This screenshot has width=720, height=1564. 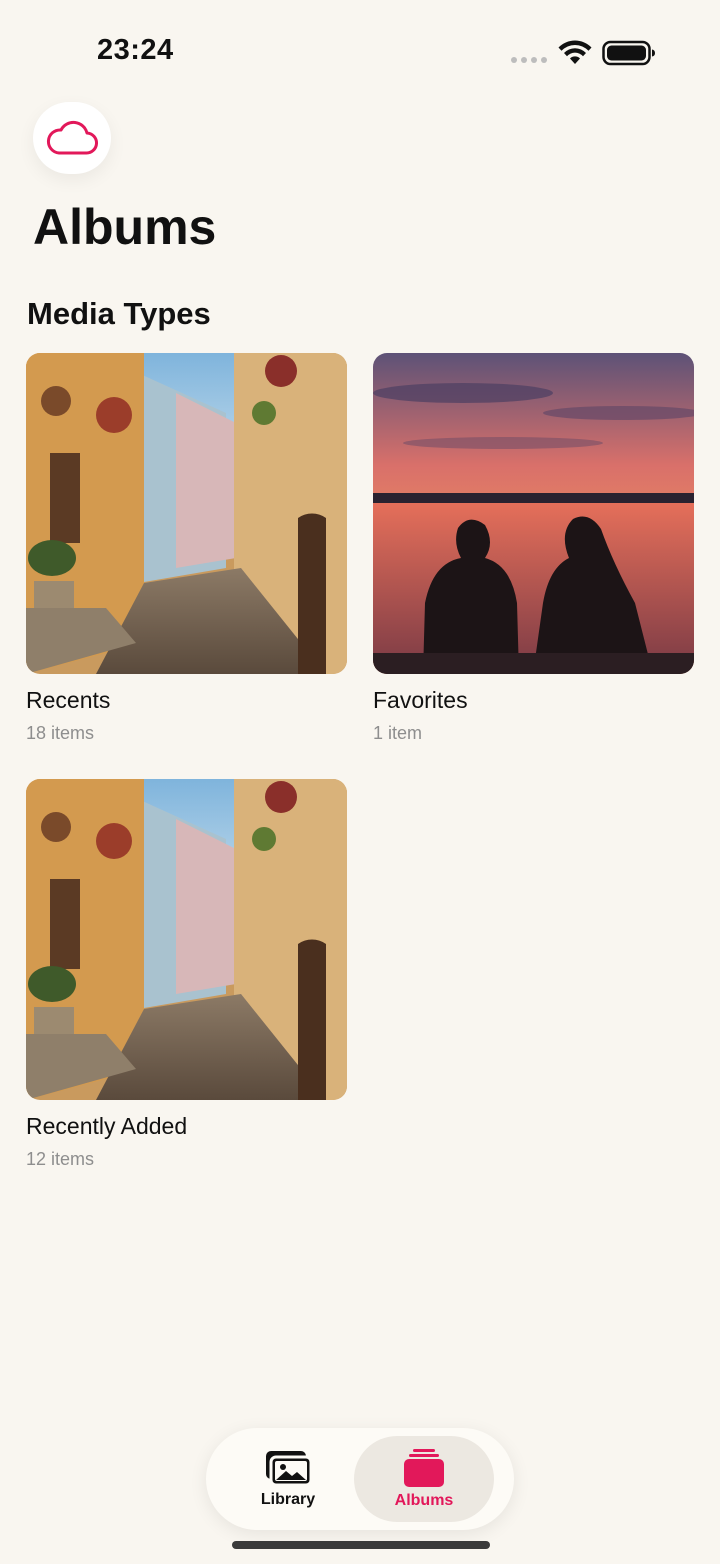 What do you see at coordinates (107, 1126) in the screenshot?
I see `album-name: Recently Added` at bounding box center [107, 1126].